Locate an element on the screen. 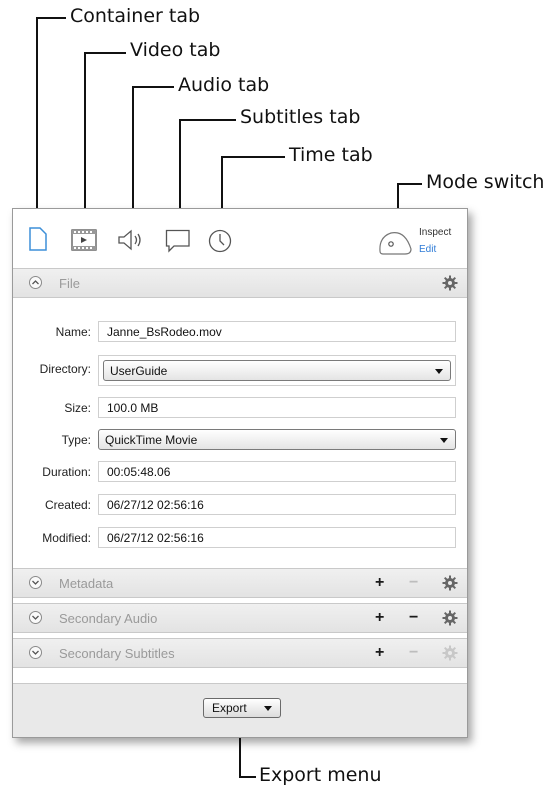 The height and width of the screenshot is (792, 554). type-select: QuickTime Movie is located at coordinates (277, 439).